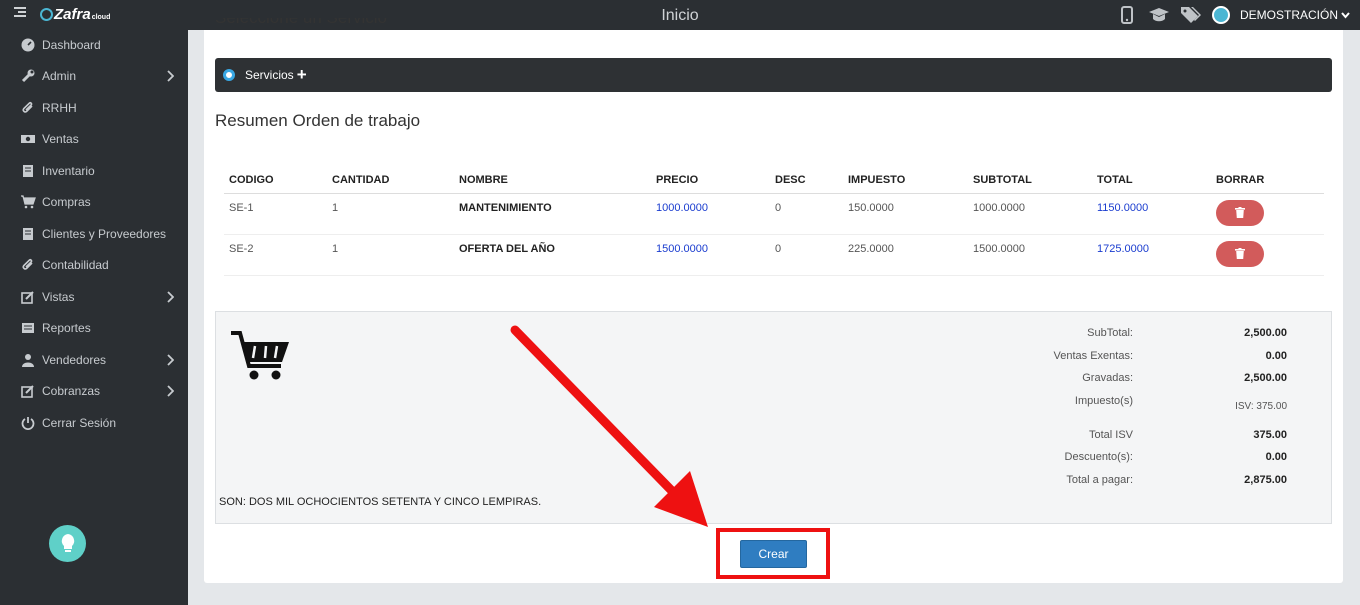  I want to click on top-bar: Zafra cloud Inicio DEMOSTRACIÓN, so click(680, 15).